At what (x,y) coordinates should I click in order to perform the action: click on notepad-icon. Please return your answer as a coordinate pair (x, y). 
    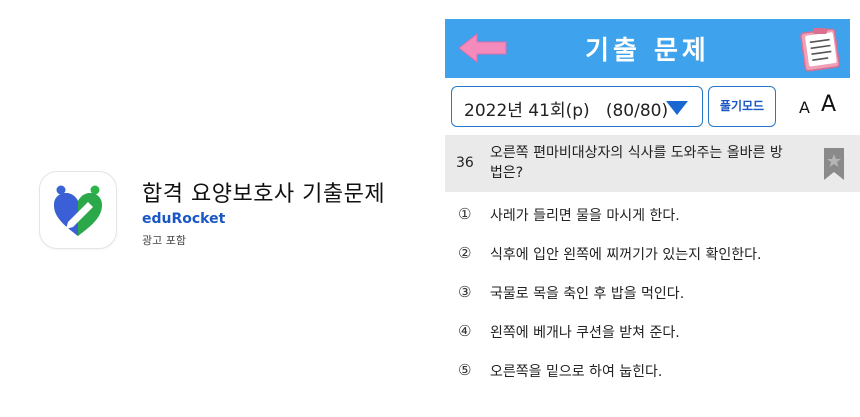
    Looking at the image, I should click on (821, 51).